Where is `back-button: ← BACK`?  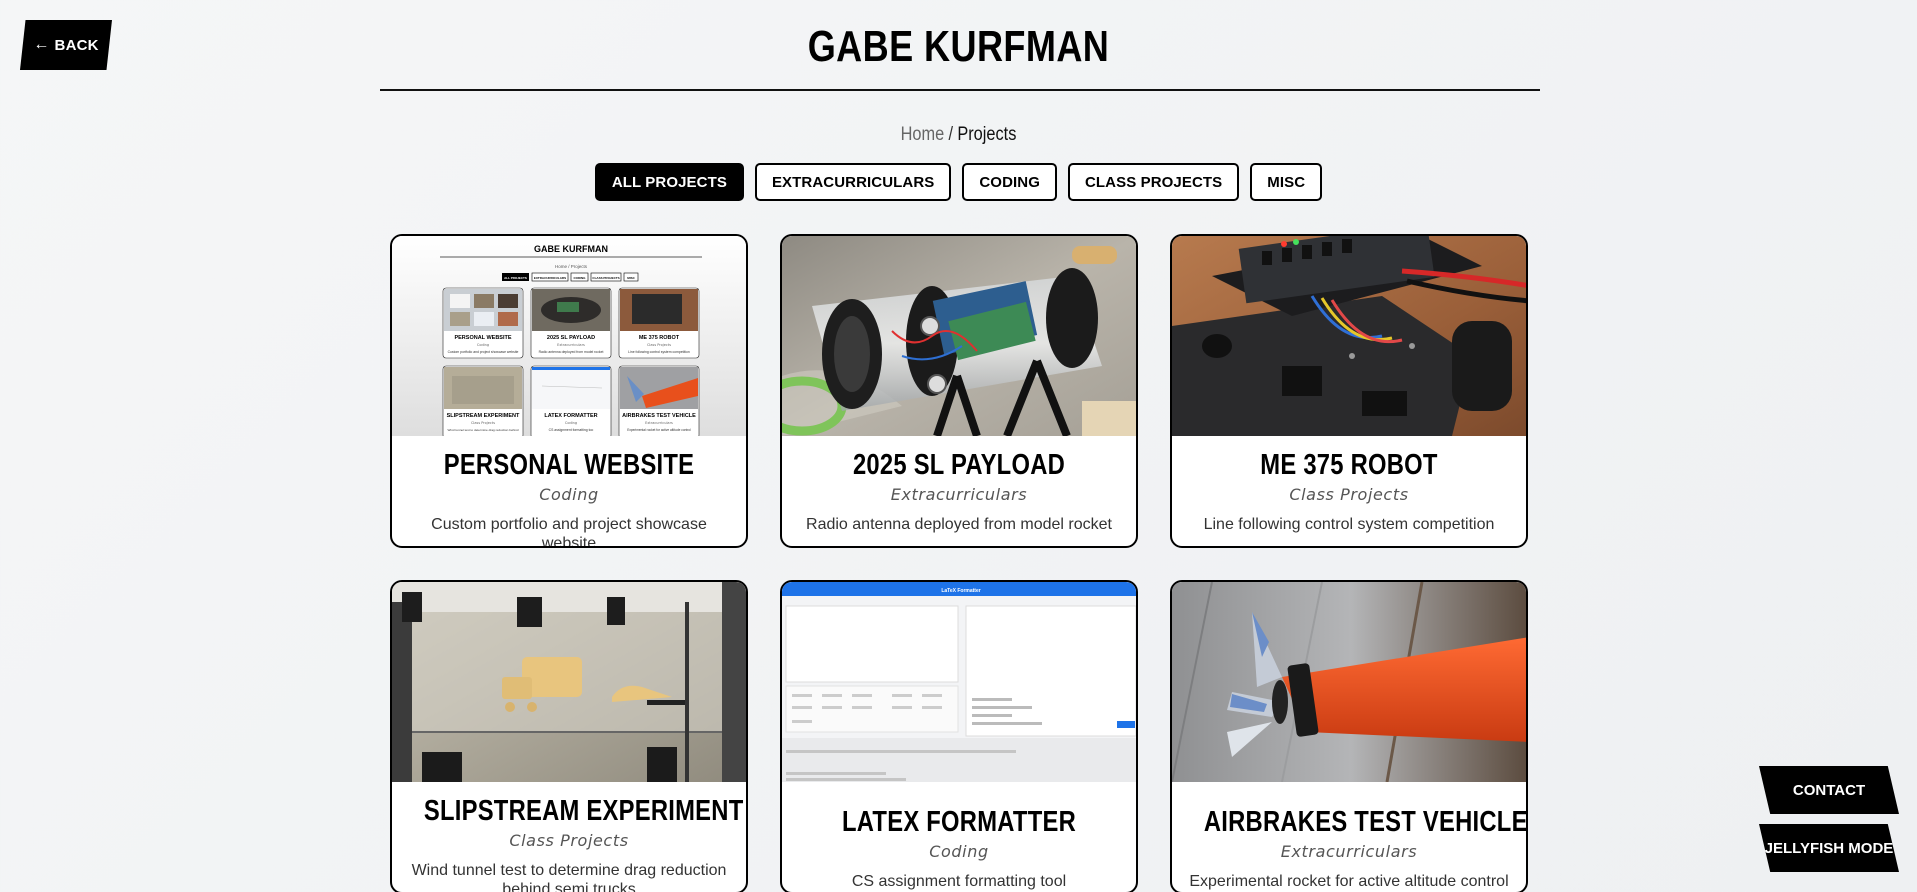 back-button: ← BACK is located at coordinates (66, 45).